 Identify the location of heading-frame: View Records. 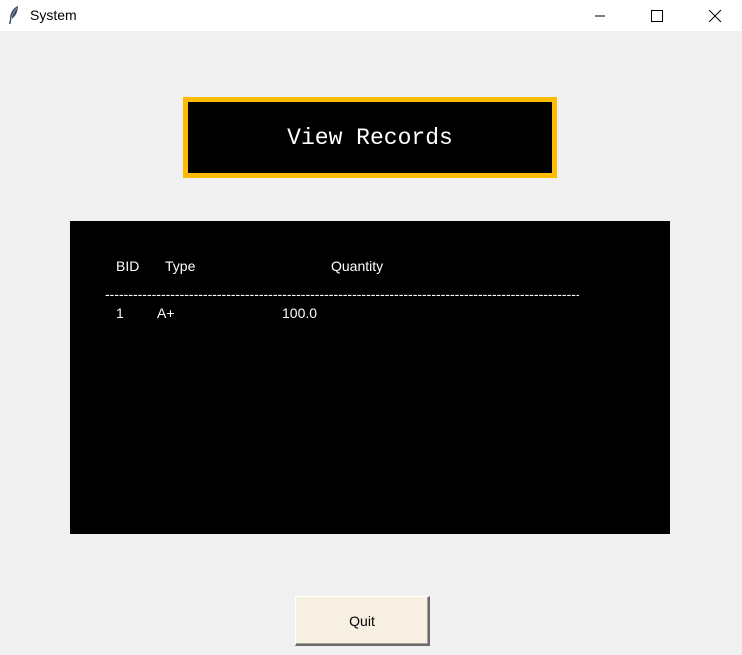
(370, 137).